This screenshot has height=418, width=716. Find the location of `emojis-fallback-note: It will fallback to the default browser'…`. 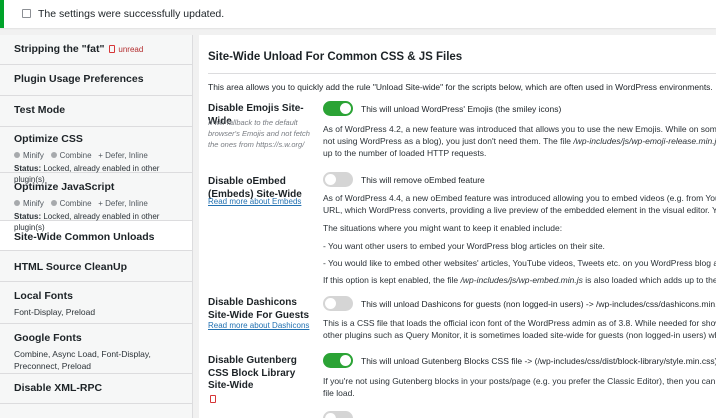

emojis-fallback-note: It will fallback to the default browser'… is located at coordinates (259, 133).